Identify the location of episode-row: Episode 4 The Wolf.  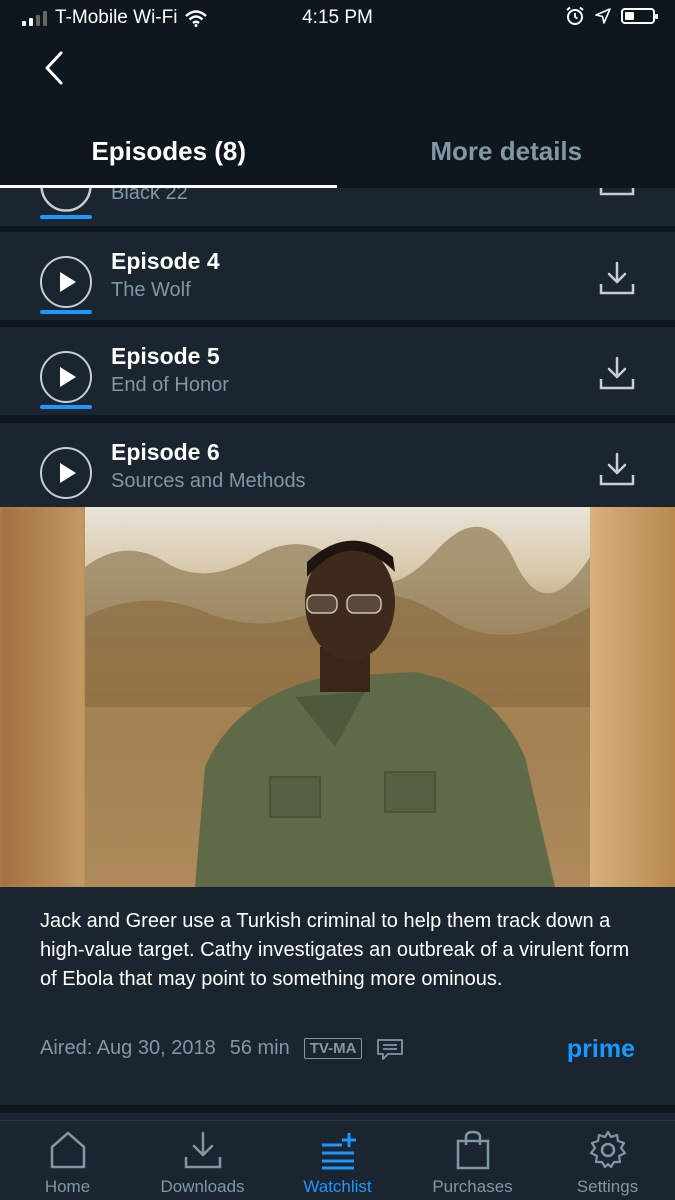
(337, 276).